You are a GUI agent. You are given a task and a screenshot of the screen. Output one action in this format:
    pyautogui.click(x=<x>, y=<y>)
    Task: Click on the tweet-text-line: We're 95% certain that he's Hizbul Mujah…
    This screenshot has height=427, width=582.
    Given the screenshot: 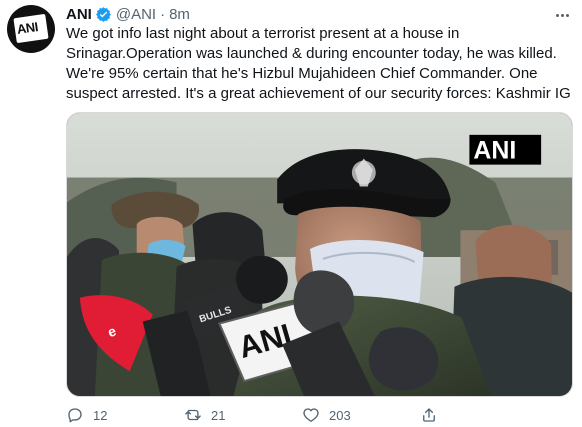 What is the action you would take?
    pyautogui.click(x=302, y=73)
    